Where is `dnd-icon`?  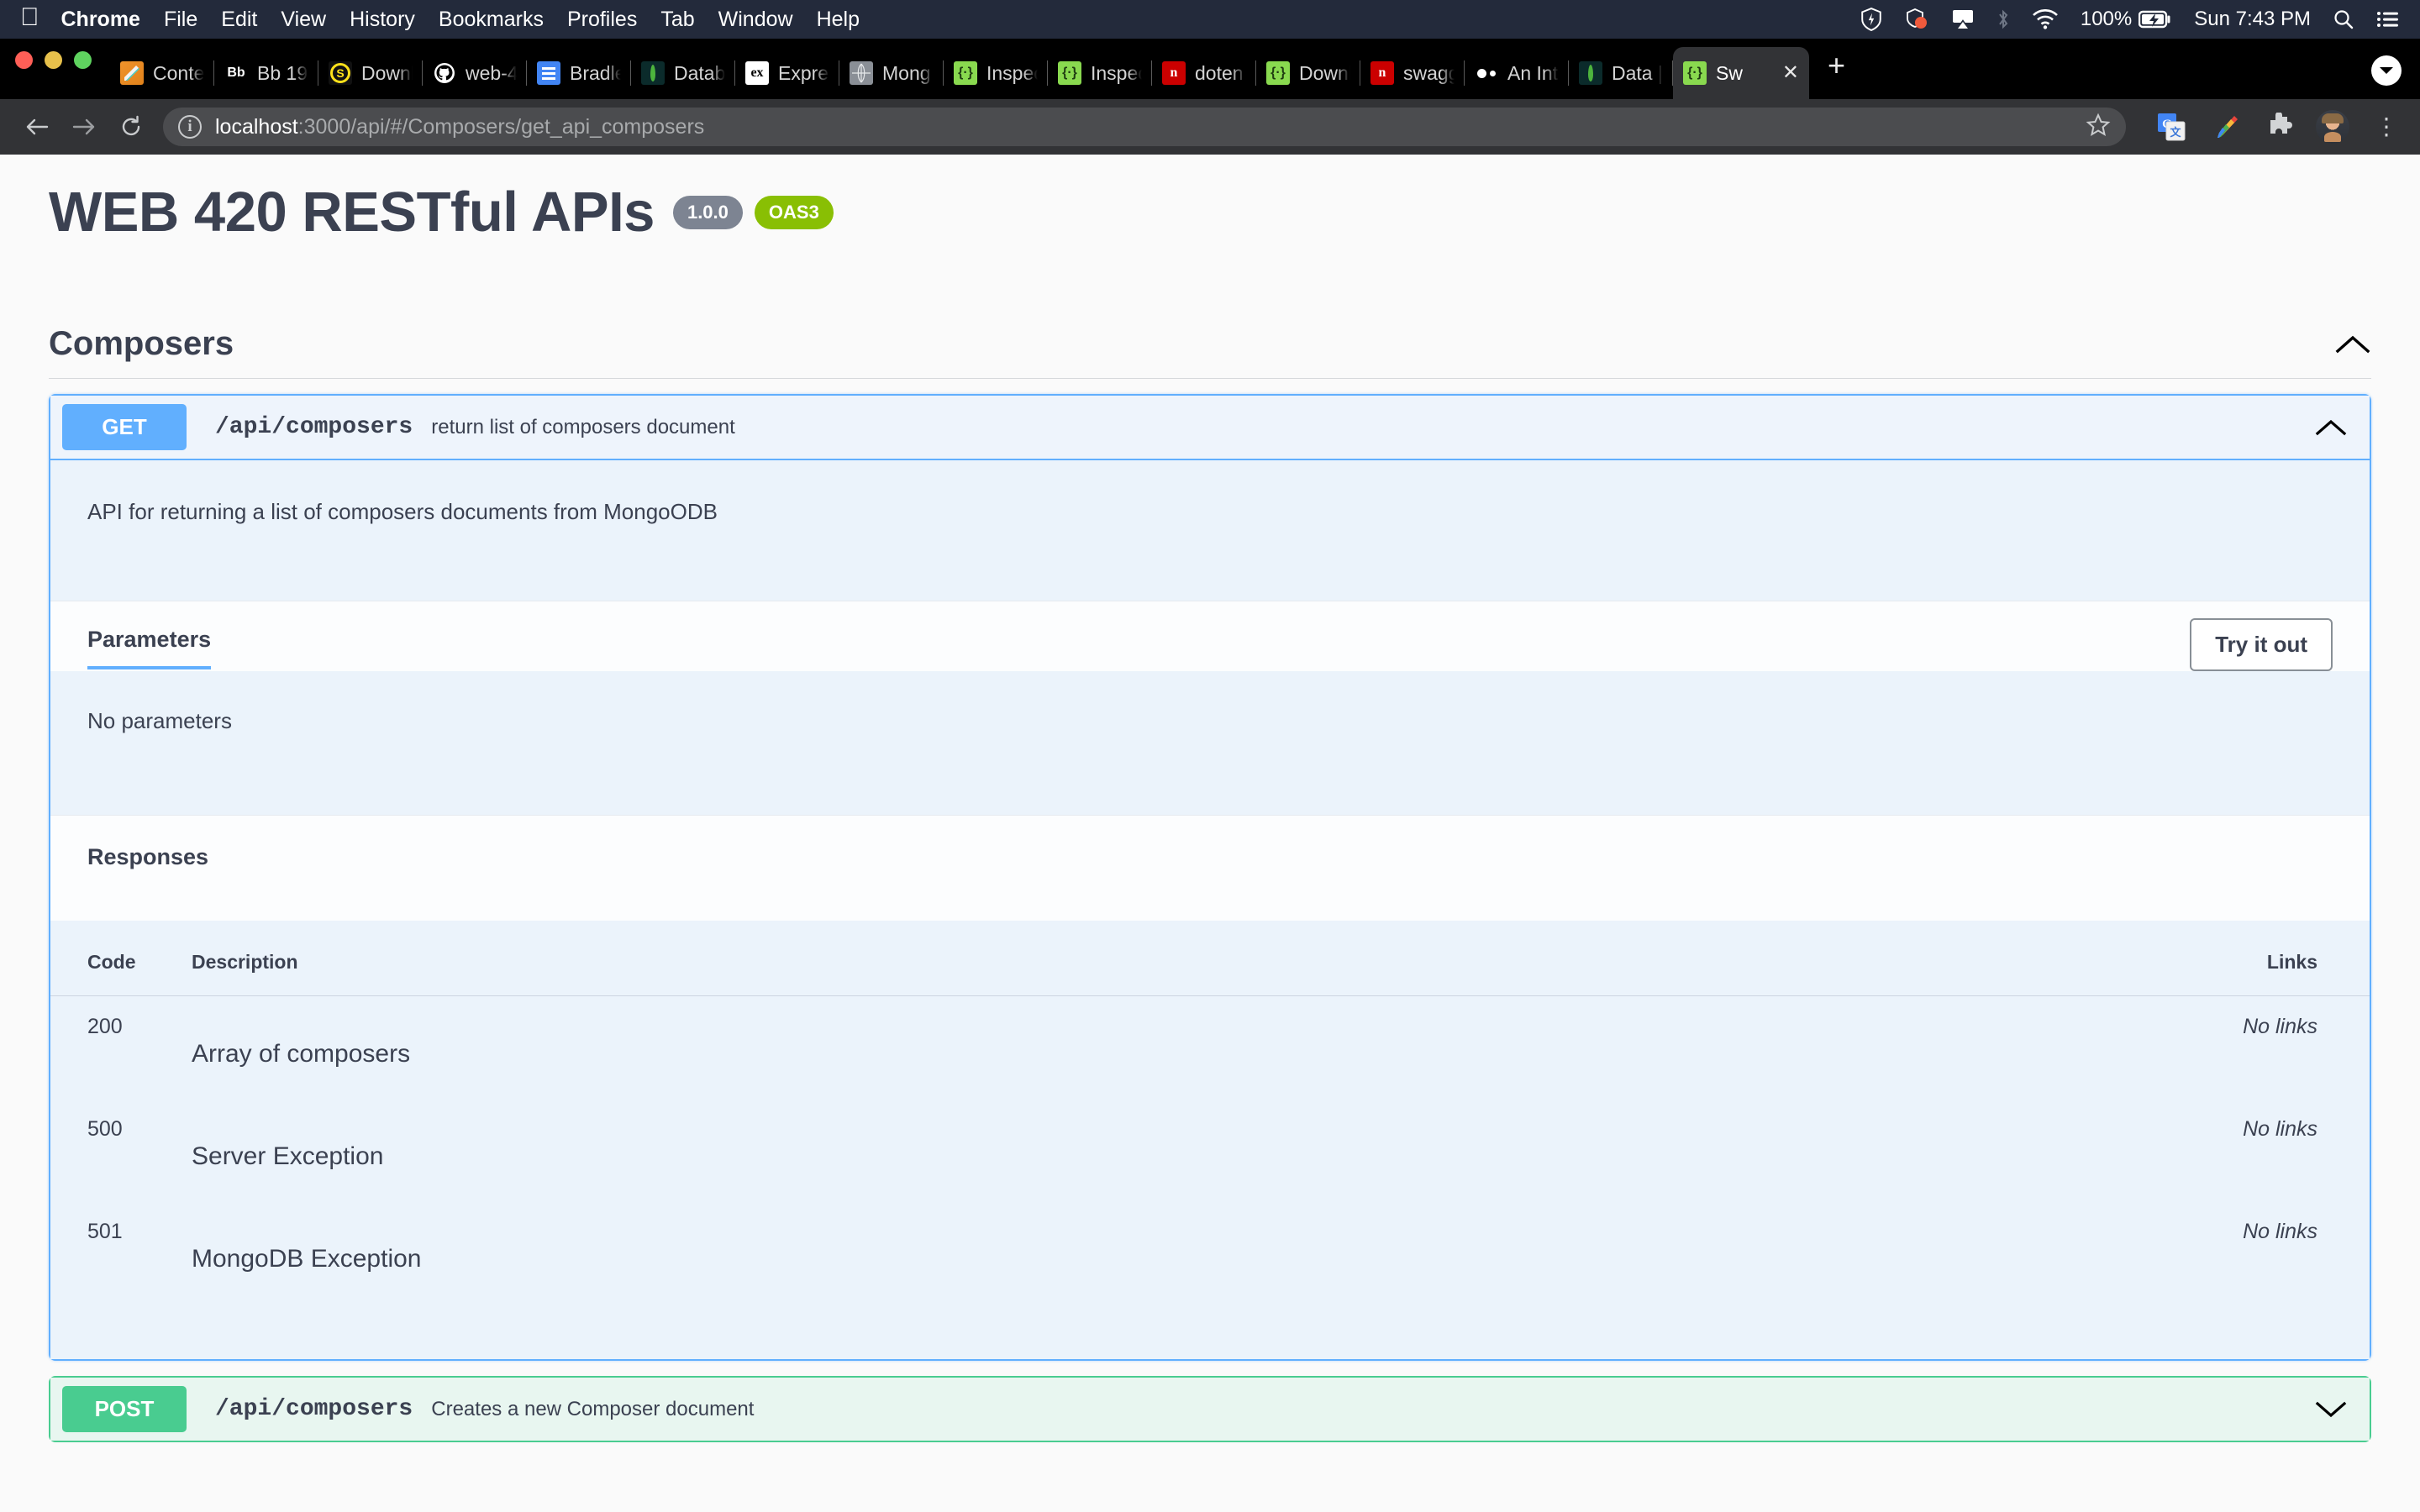 dnd-icon is located at coordinates (1917, 19).